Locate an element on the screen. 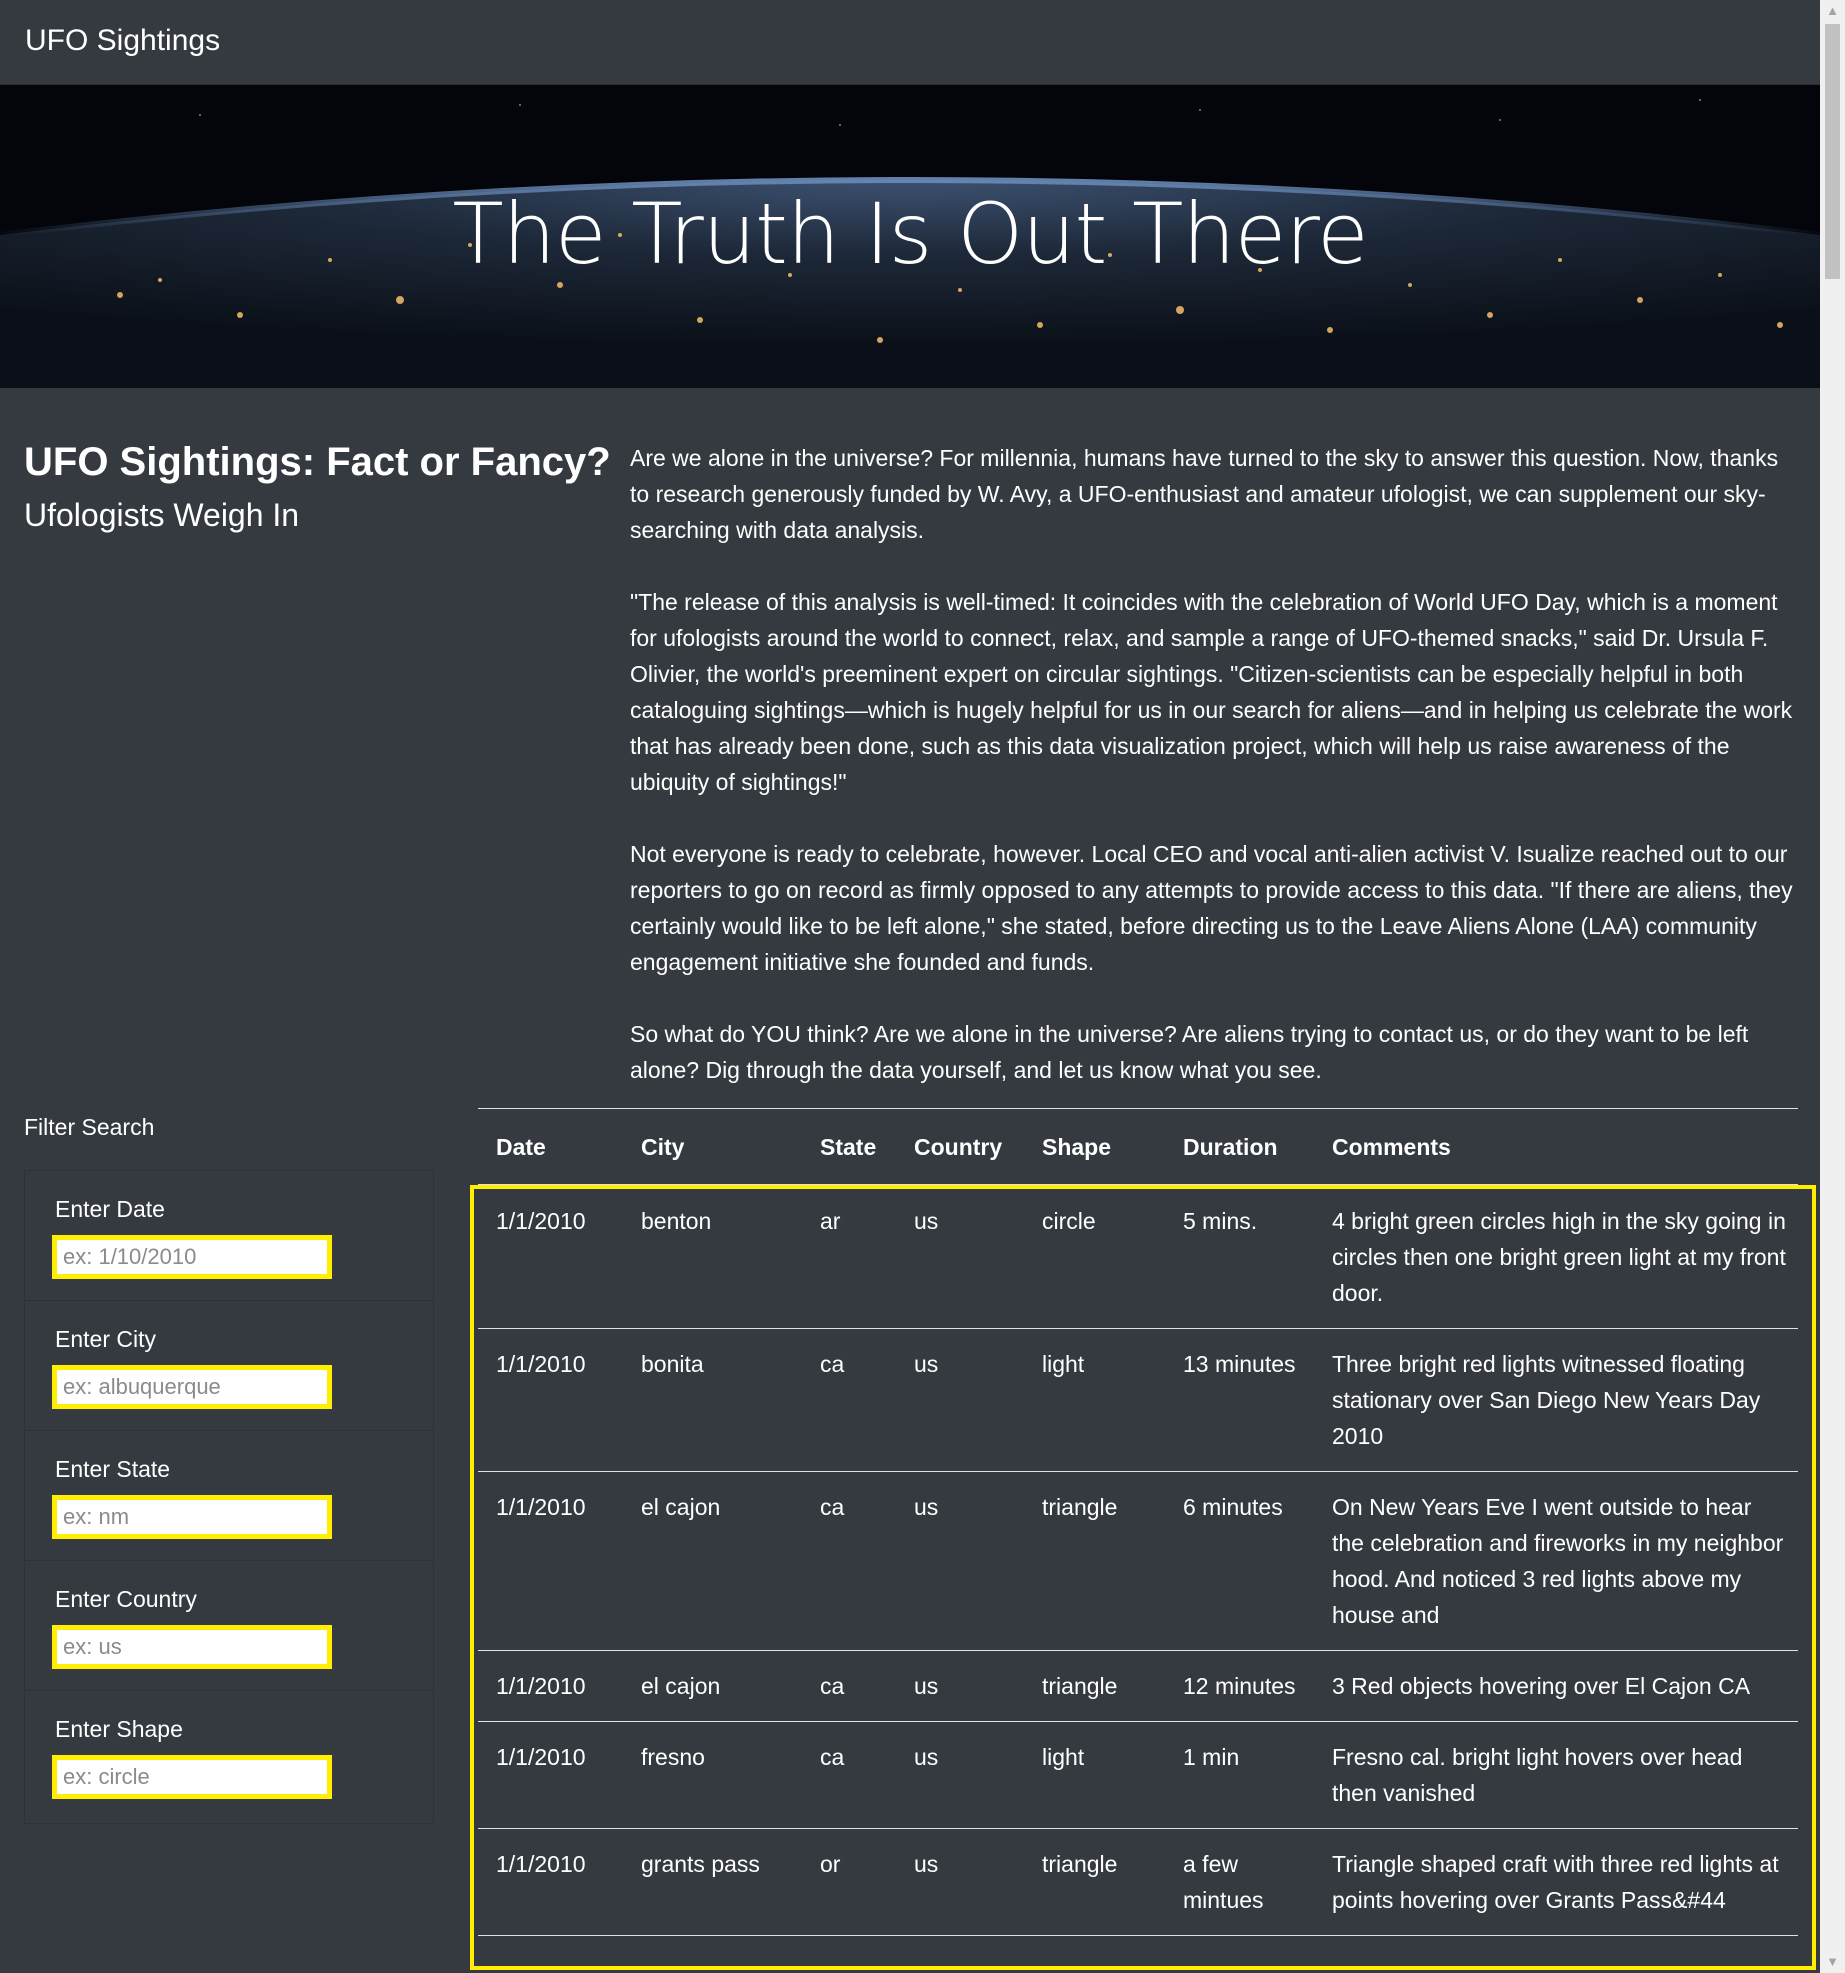 The width and height of the screenshot is (1845, 1973). filter-country: Enter Country is located at coordinates (229, 1626).